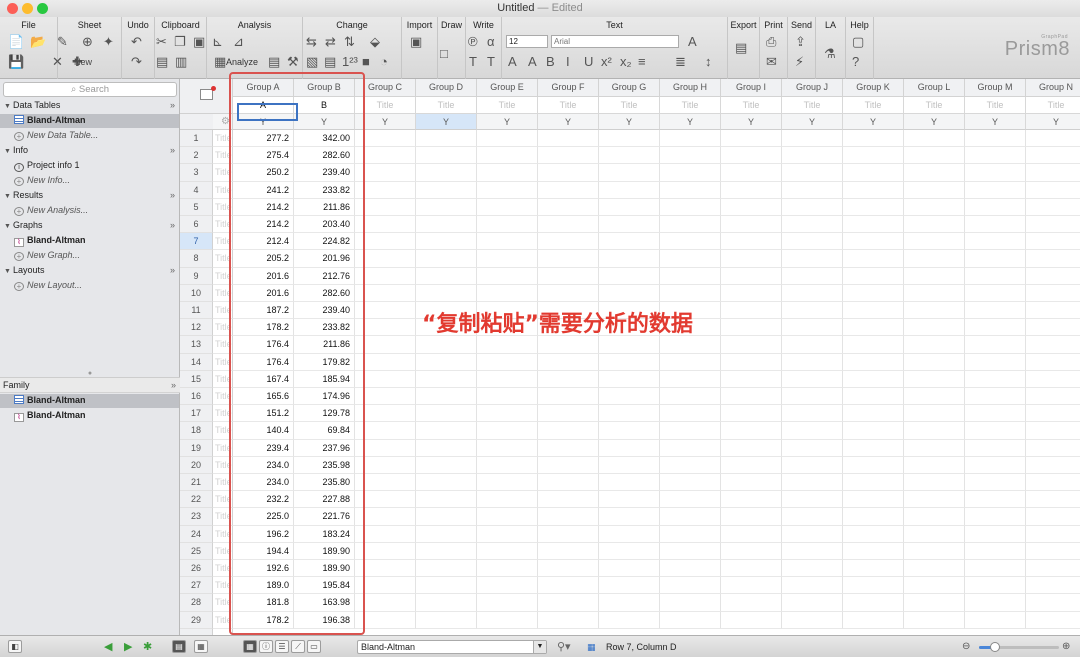 This screenshot has width=1080, height=657. Describe the element at coordinates (196, 620) in the screenshot. I see `row-number: 29` at that location.